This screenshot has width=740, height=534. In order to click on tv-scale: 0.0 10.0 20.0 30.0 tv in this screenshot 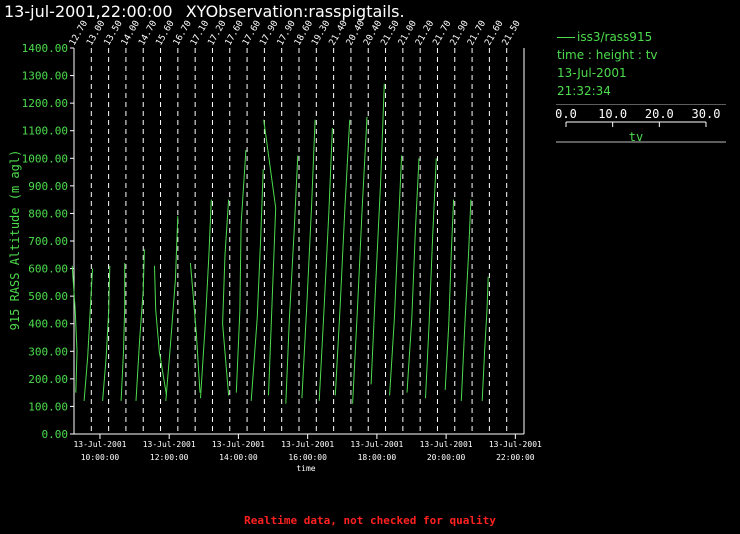, I will do `click(641, 124)`.